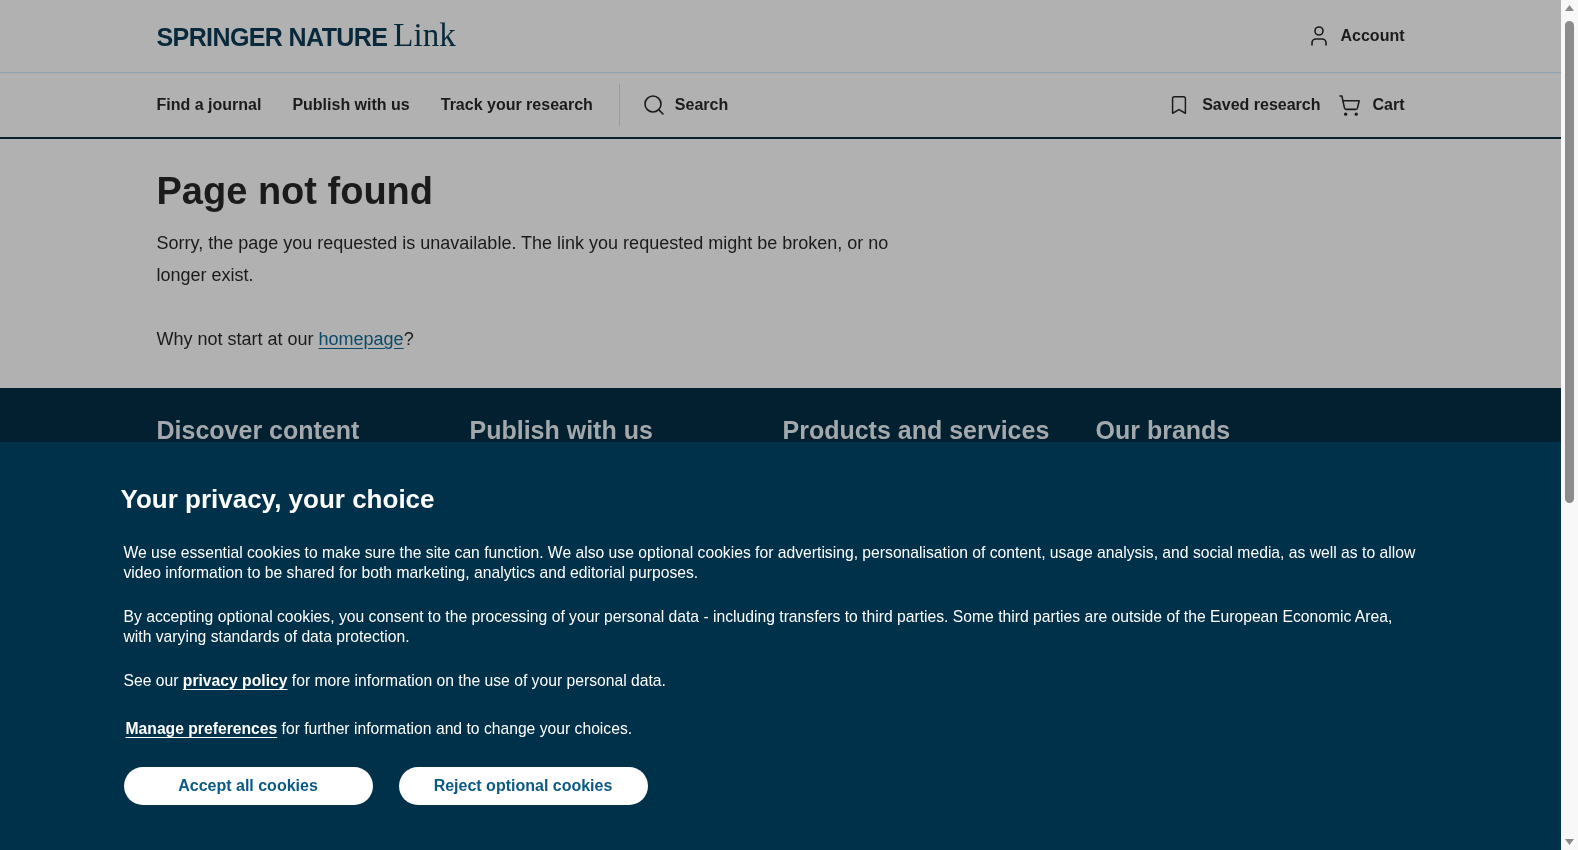  What do you see at coordinates (277, 499) in the screenshot?
I see `banner-title: Your privacy, your choice` at bounding box center [277, 499].